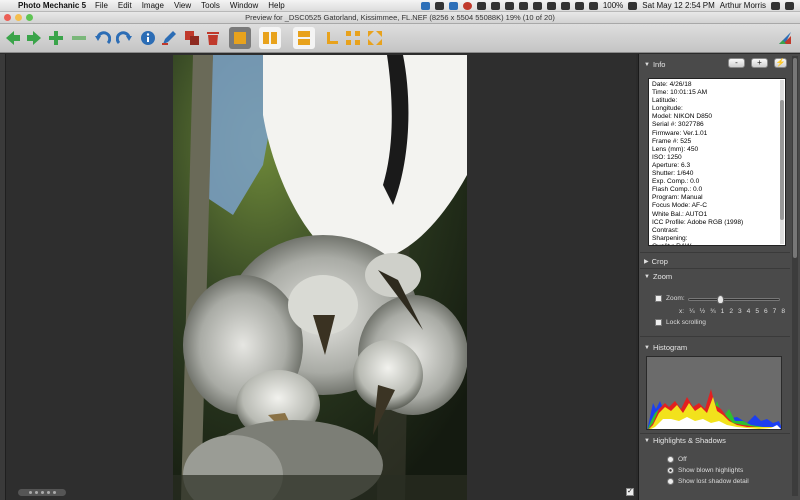 The image size is (800, 500). What do you see at coordinates (13, 38) in the screenshot?
I see `previous-image-button` at bounding box center [13, 38].